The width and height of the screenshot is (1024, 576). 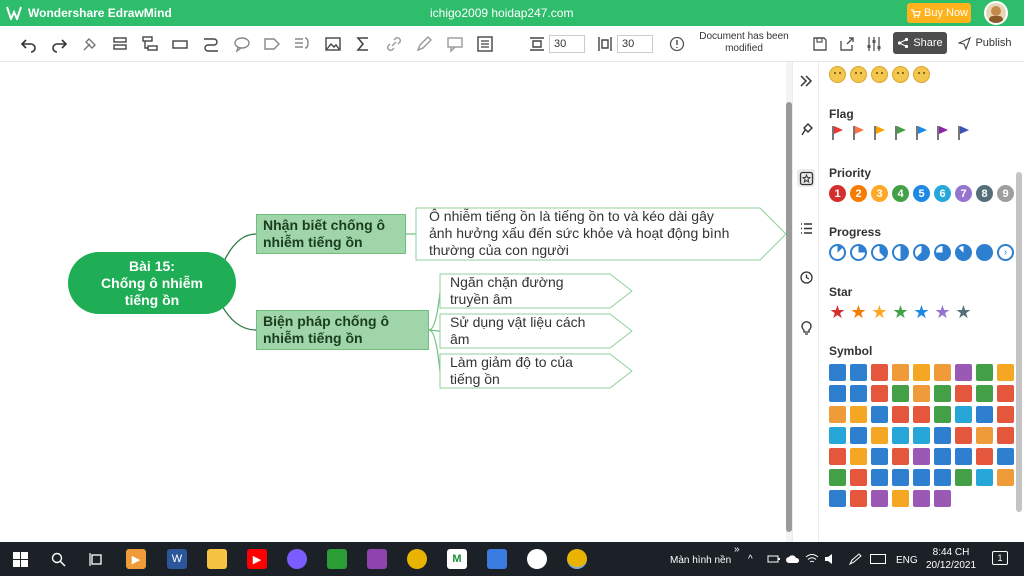 What do you see at coordinates (333, 44) in the screenshot?
I see `insert-image-button` at bounding box center [333, 44].